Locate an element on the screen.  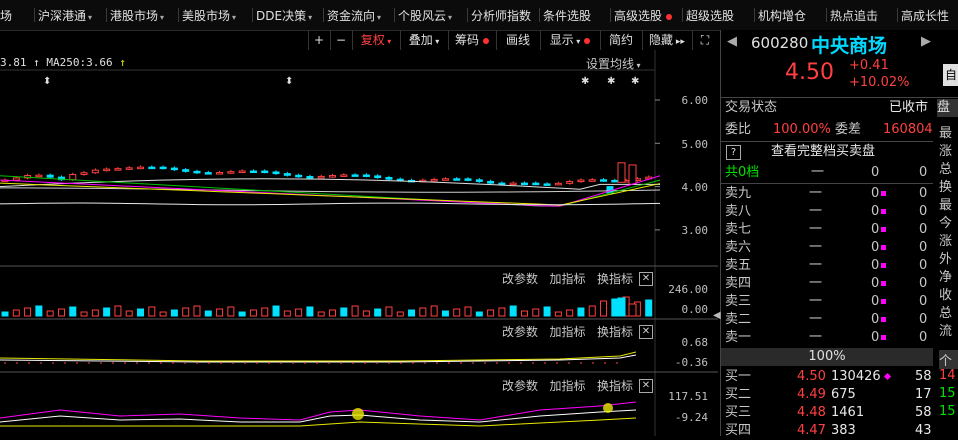
sell-level-row: 卖七 一 0 0 is located at coordinates (827, 230).